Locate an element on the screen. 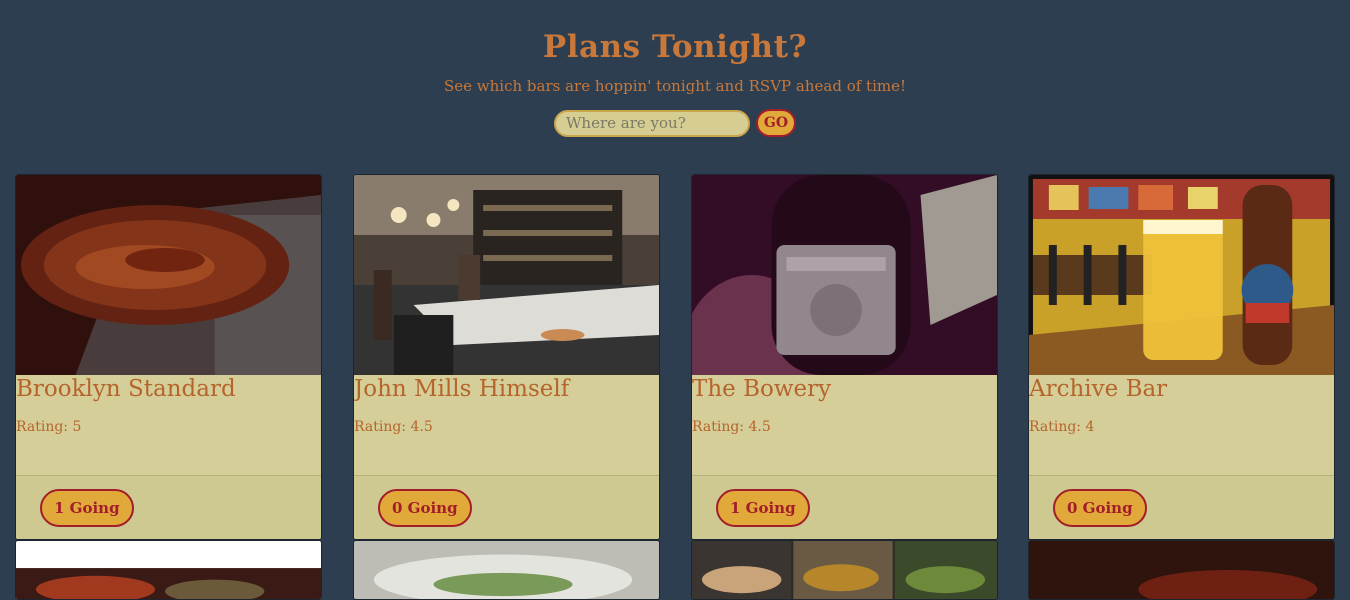  bar-name: Archive Bar is located at coordinates (1181, 389).